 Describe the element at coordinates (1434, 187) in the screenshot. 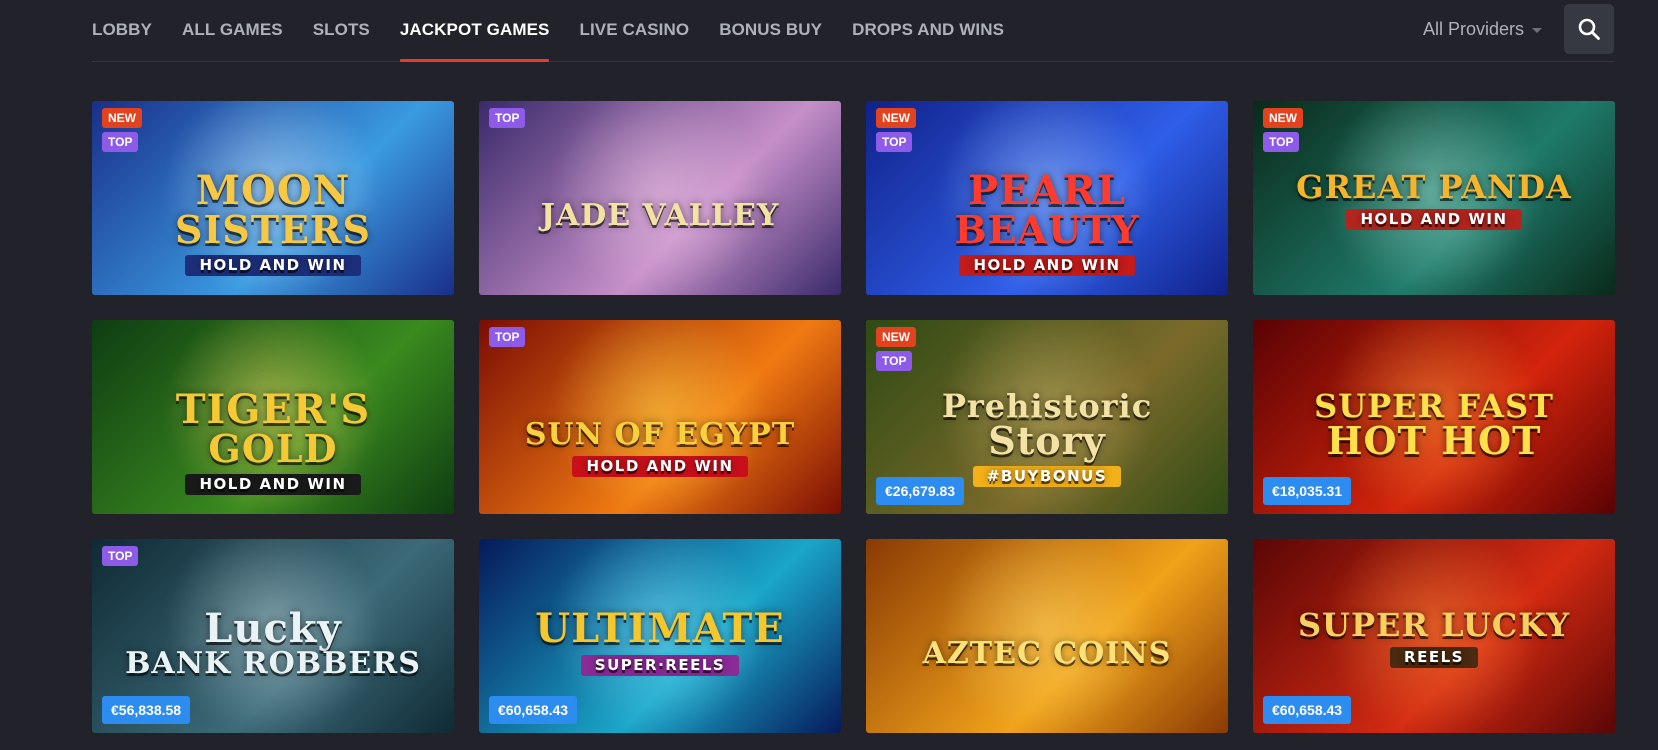

I see `game-title-line1: GREAT PANDA` at that location.